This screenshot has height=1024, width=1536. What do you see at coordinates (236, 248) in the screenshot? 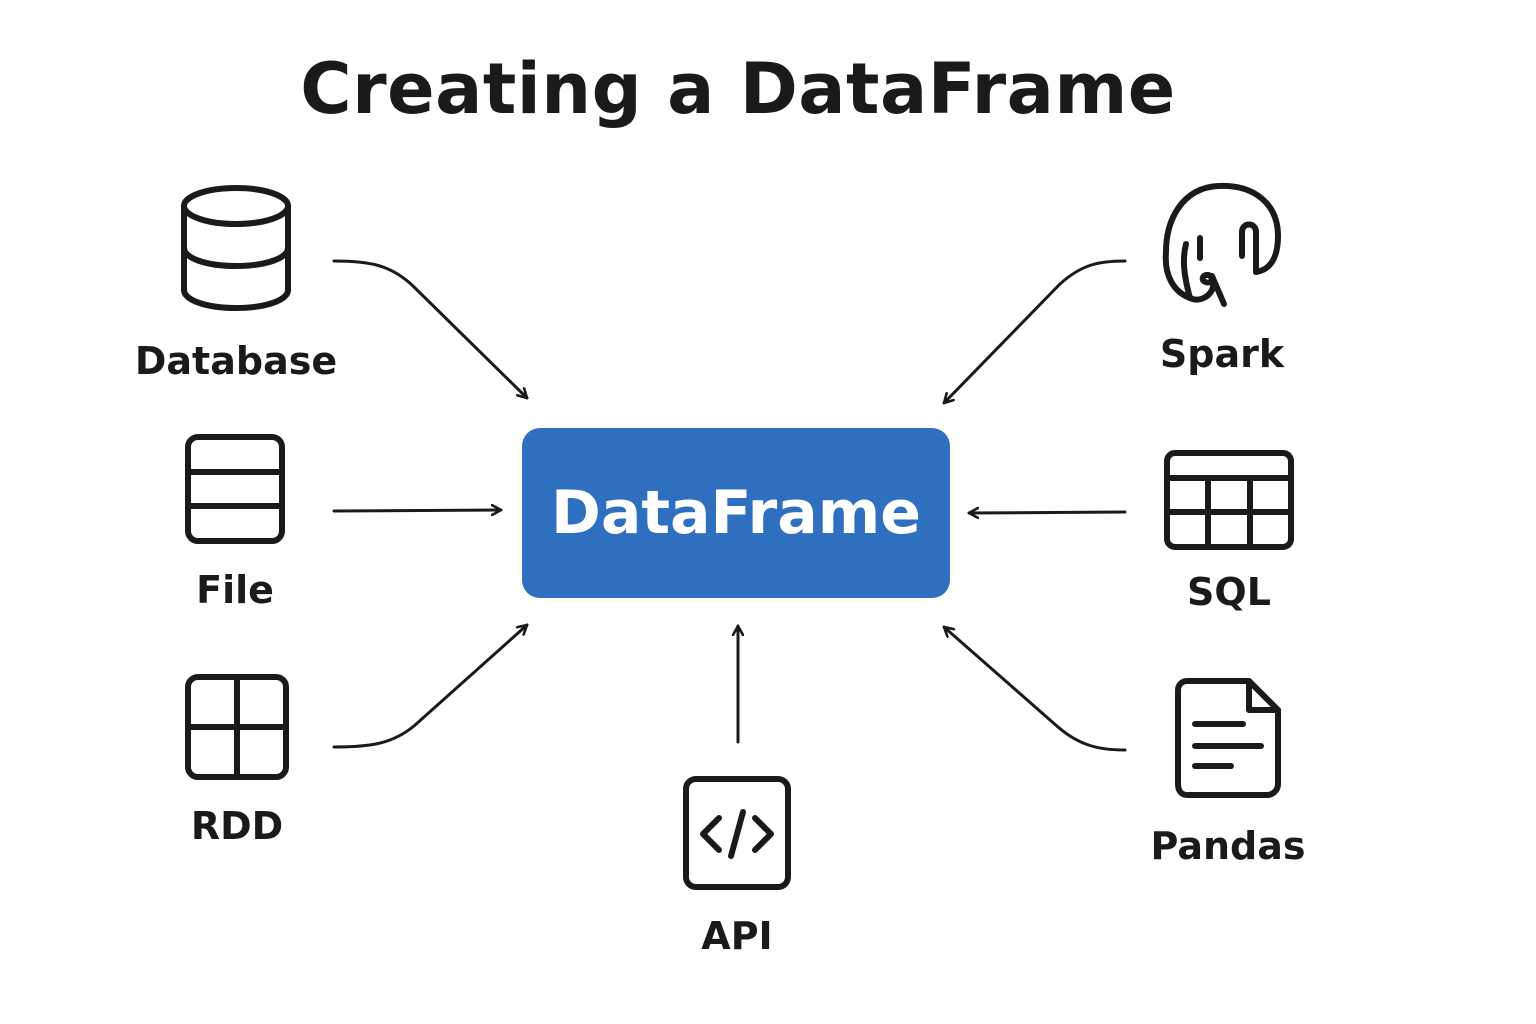
I see `database-icon` at bounding box center [236, 248].